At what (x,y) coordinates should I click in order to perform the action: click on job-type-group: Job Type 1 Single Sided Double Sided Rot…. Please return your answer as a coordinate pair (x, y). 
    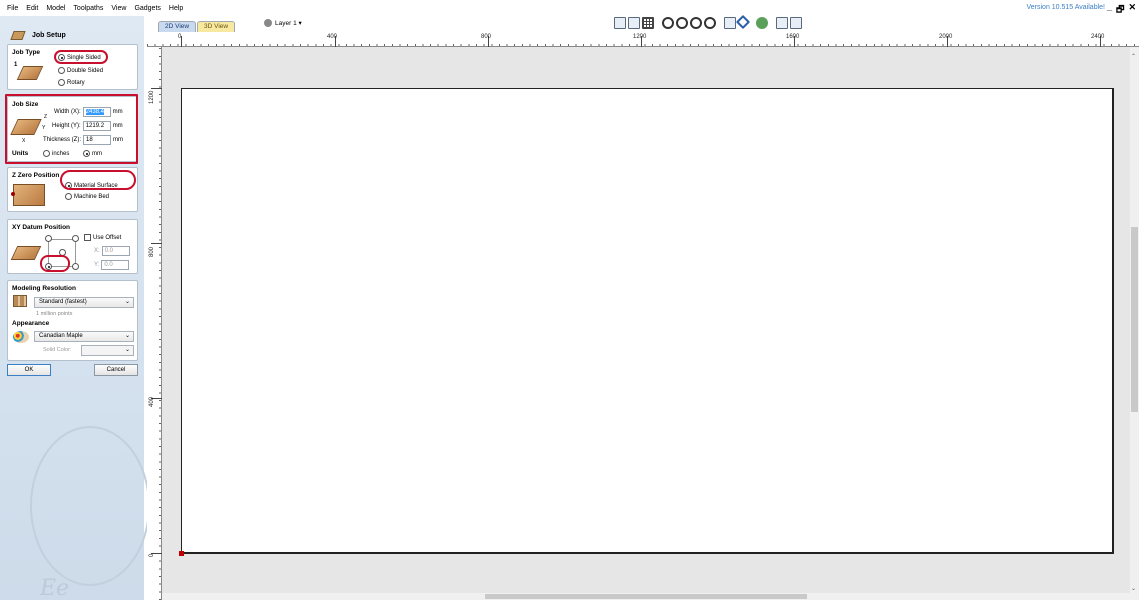
    Looking at the image, I should click on (72, 67).